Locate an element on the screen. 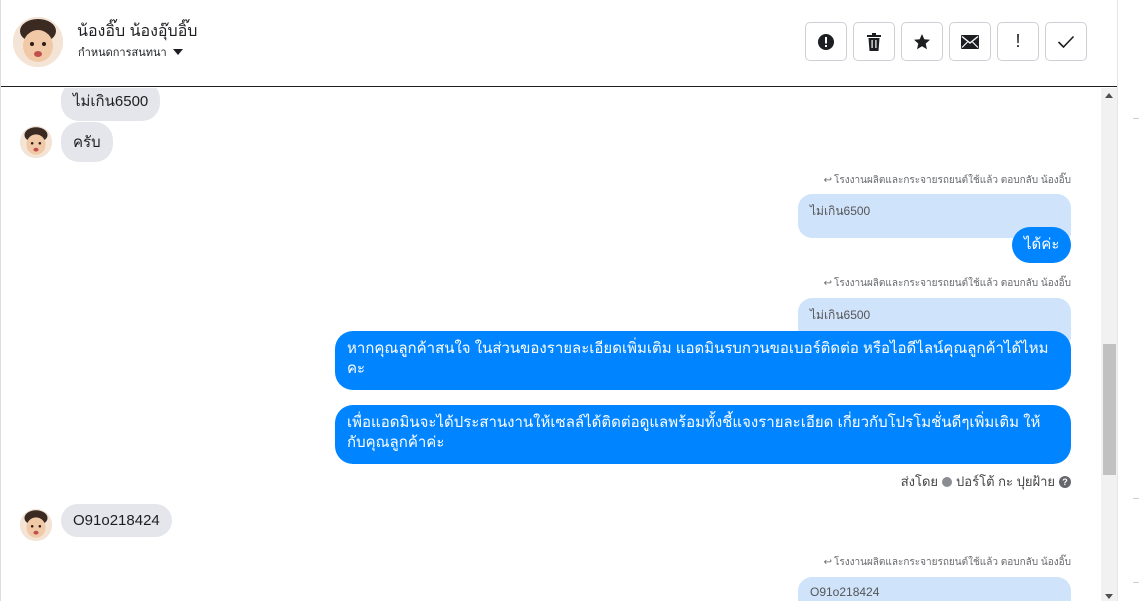  conversation-schedule-label: กำหนดการสนทนา is located at coordinates (122, 53).